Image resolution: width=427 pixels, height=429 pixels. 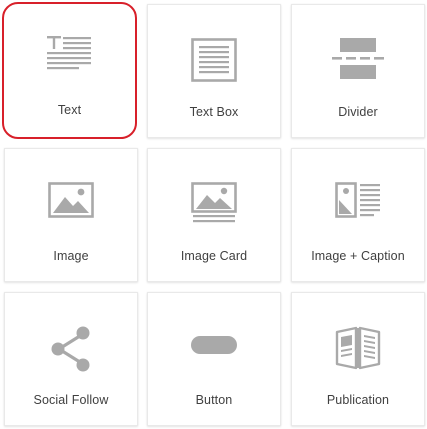 I want to click on block-tile-image-card: Image Card, so click(x=214, y=215).